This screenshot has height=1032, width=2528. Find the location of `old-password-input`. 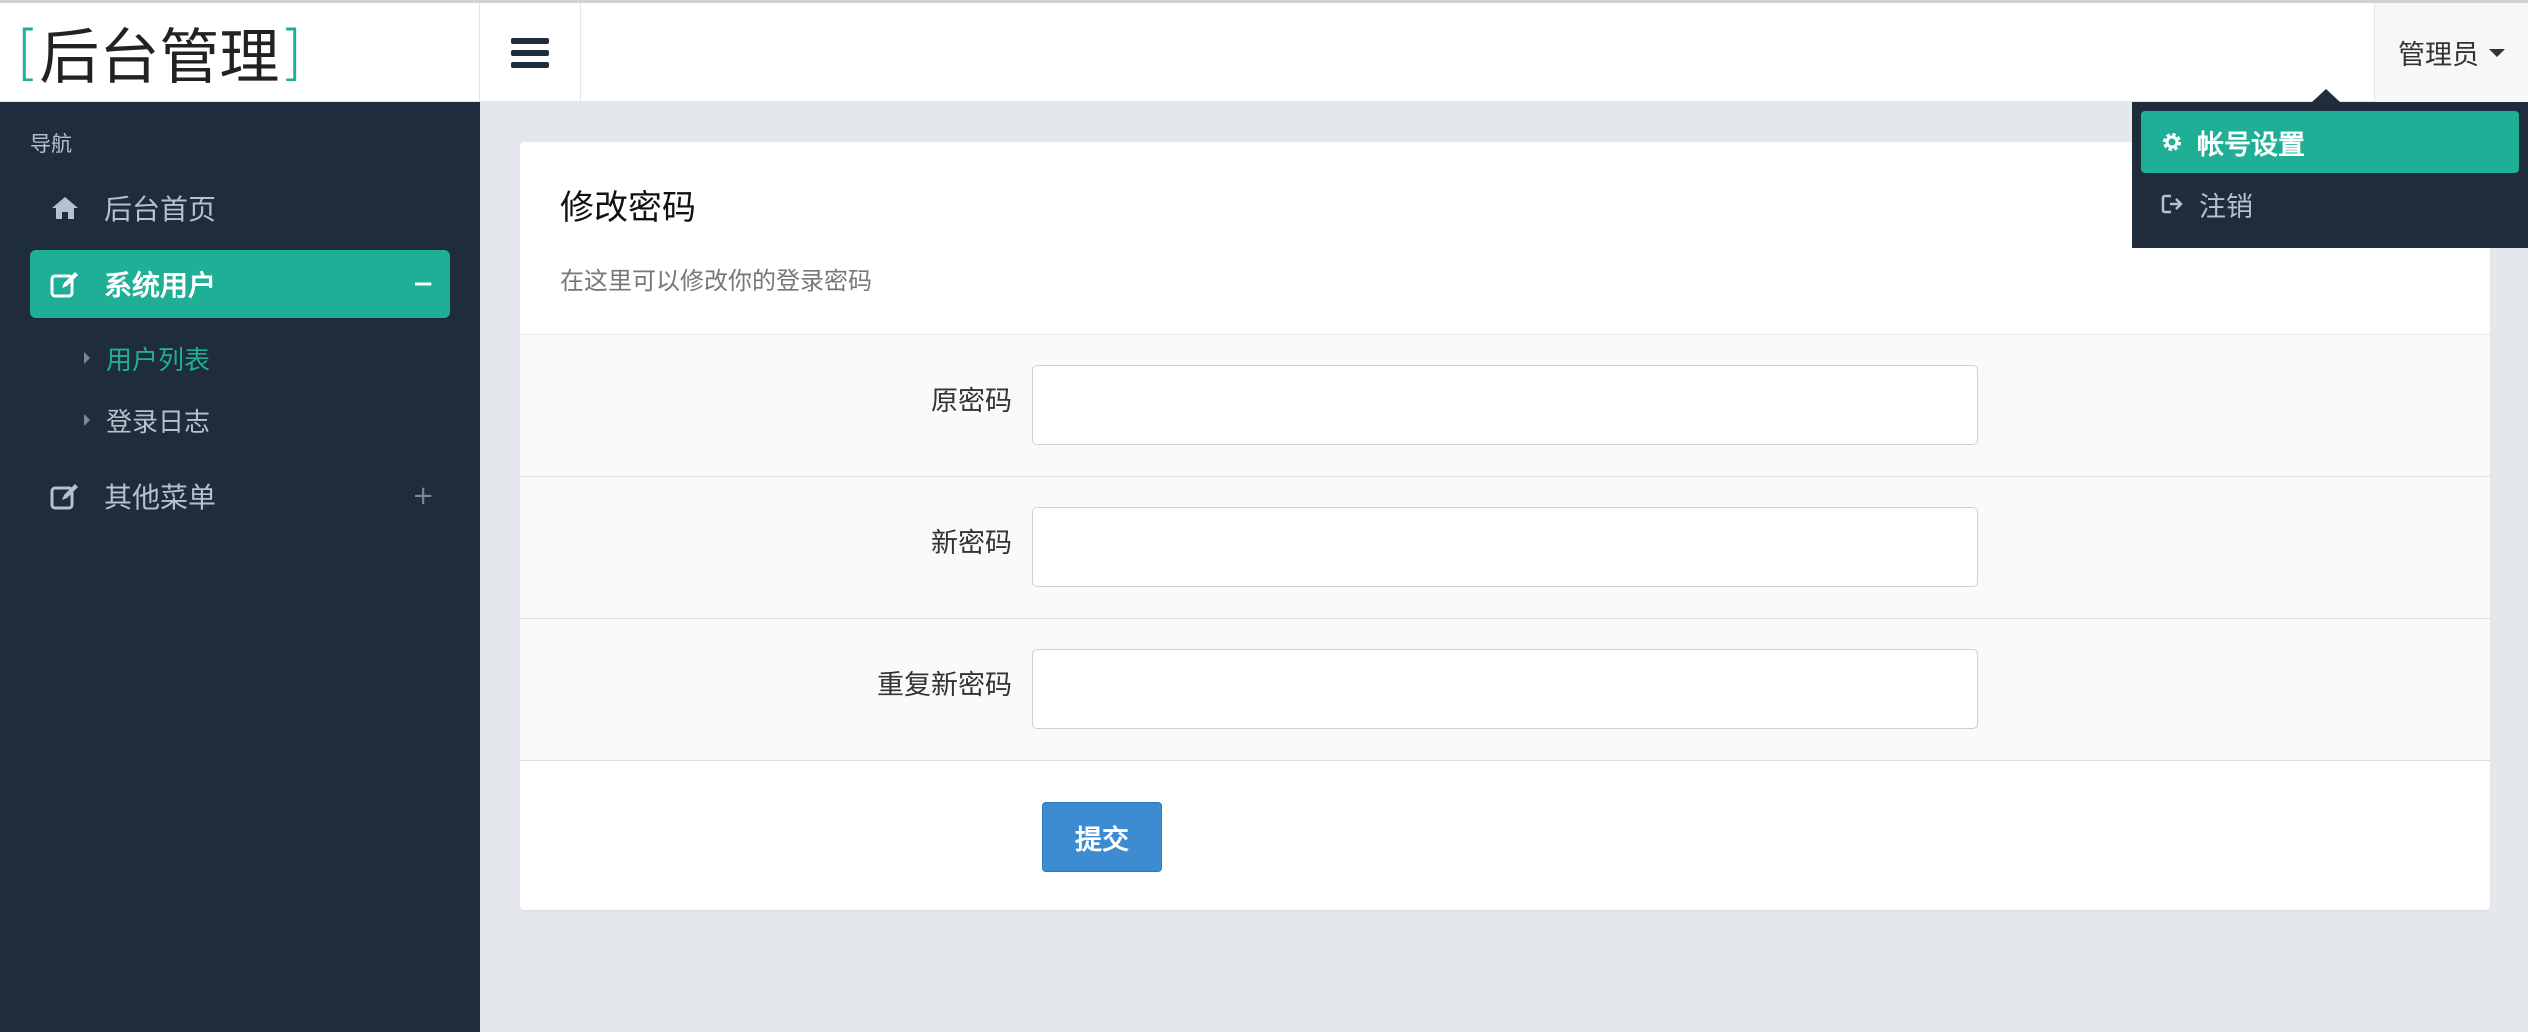

old-password-input is located at coordinates (1505, 405).